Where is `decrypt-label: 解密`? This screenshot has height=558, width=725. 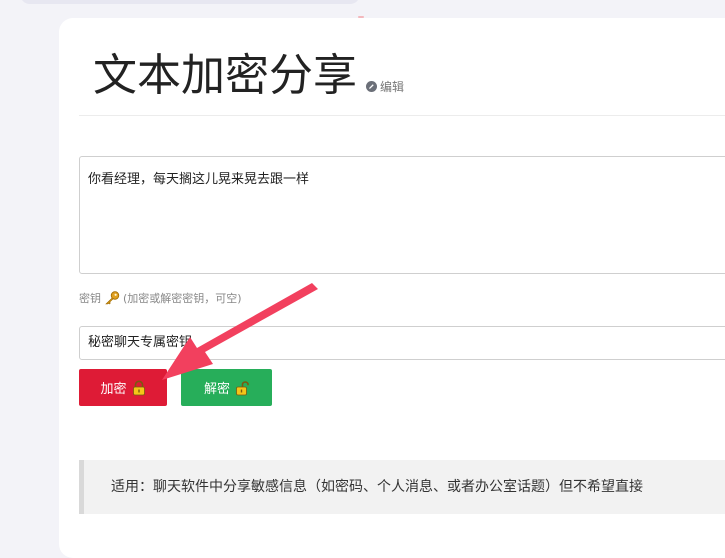 decrypt-label: 解密 is located at coordinates (216, 389).